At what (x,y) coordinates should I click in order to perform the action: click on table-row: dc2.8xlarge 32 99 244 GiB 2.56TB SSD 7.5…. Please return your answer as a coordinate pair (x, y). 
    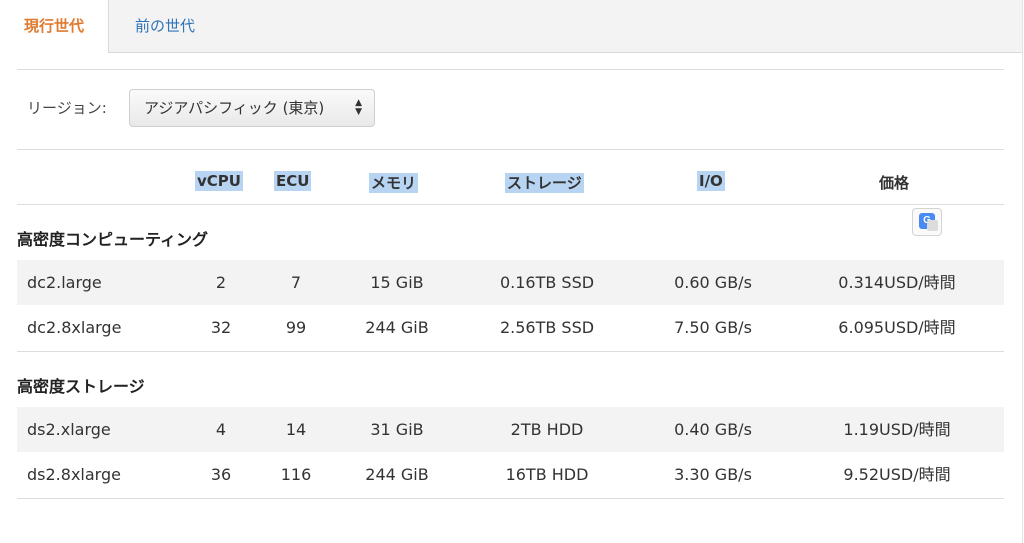
    Looking at the image, I should click on (510, 327).